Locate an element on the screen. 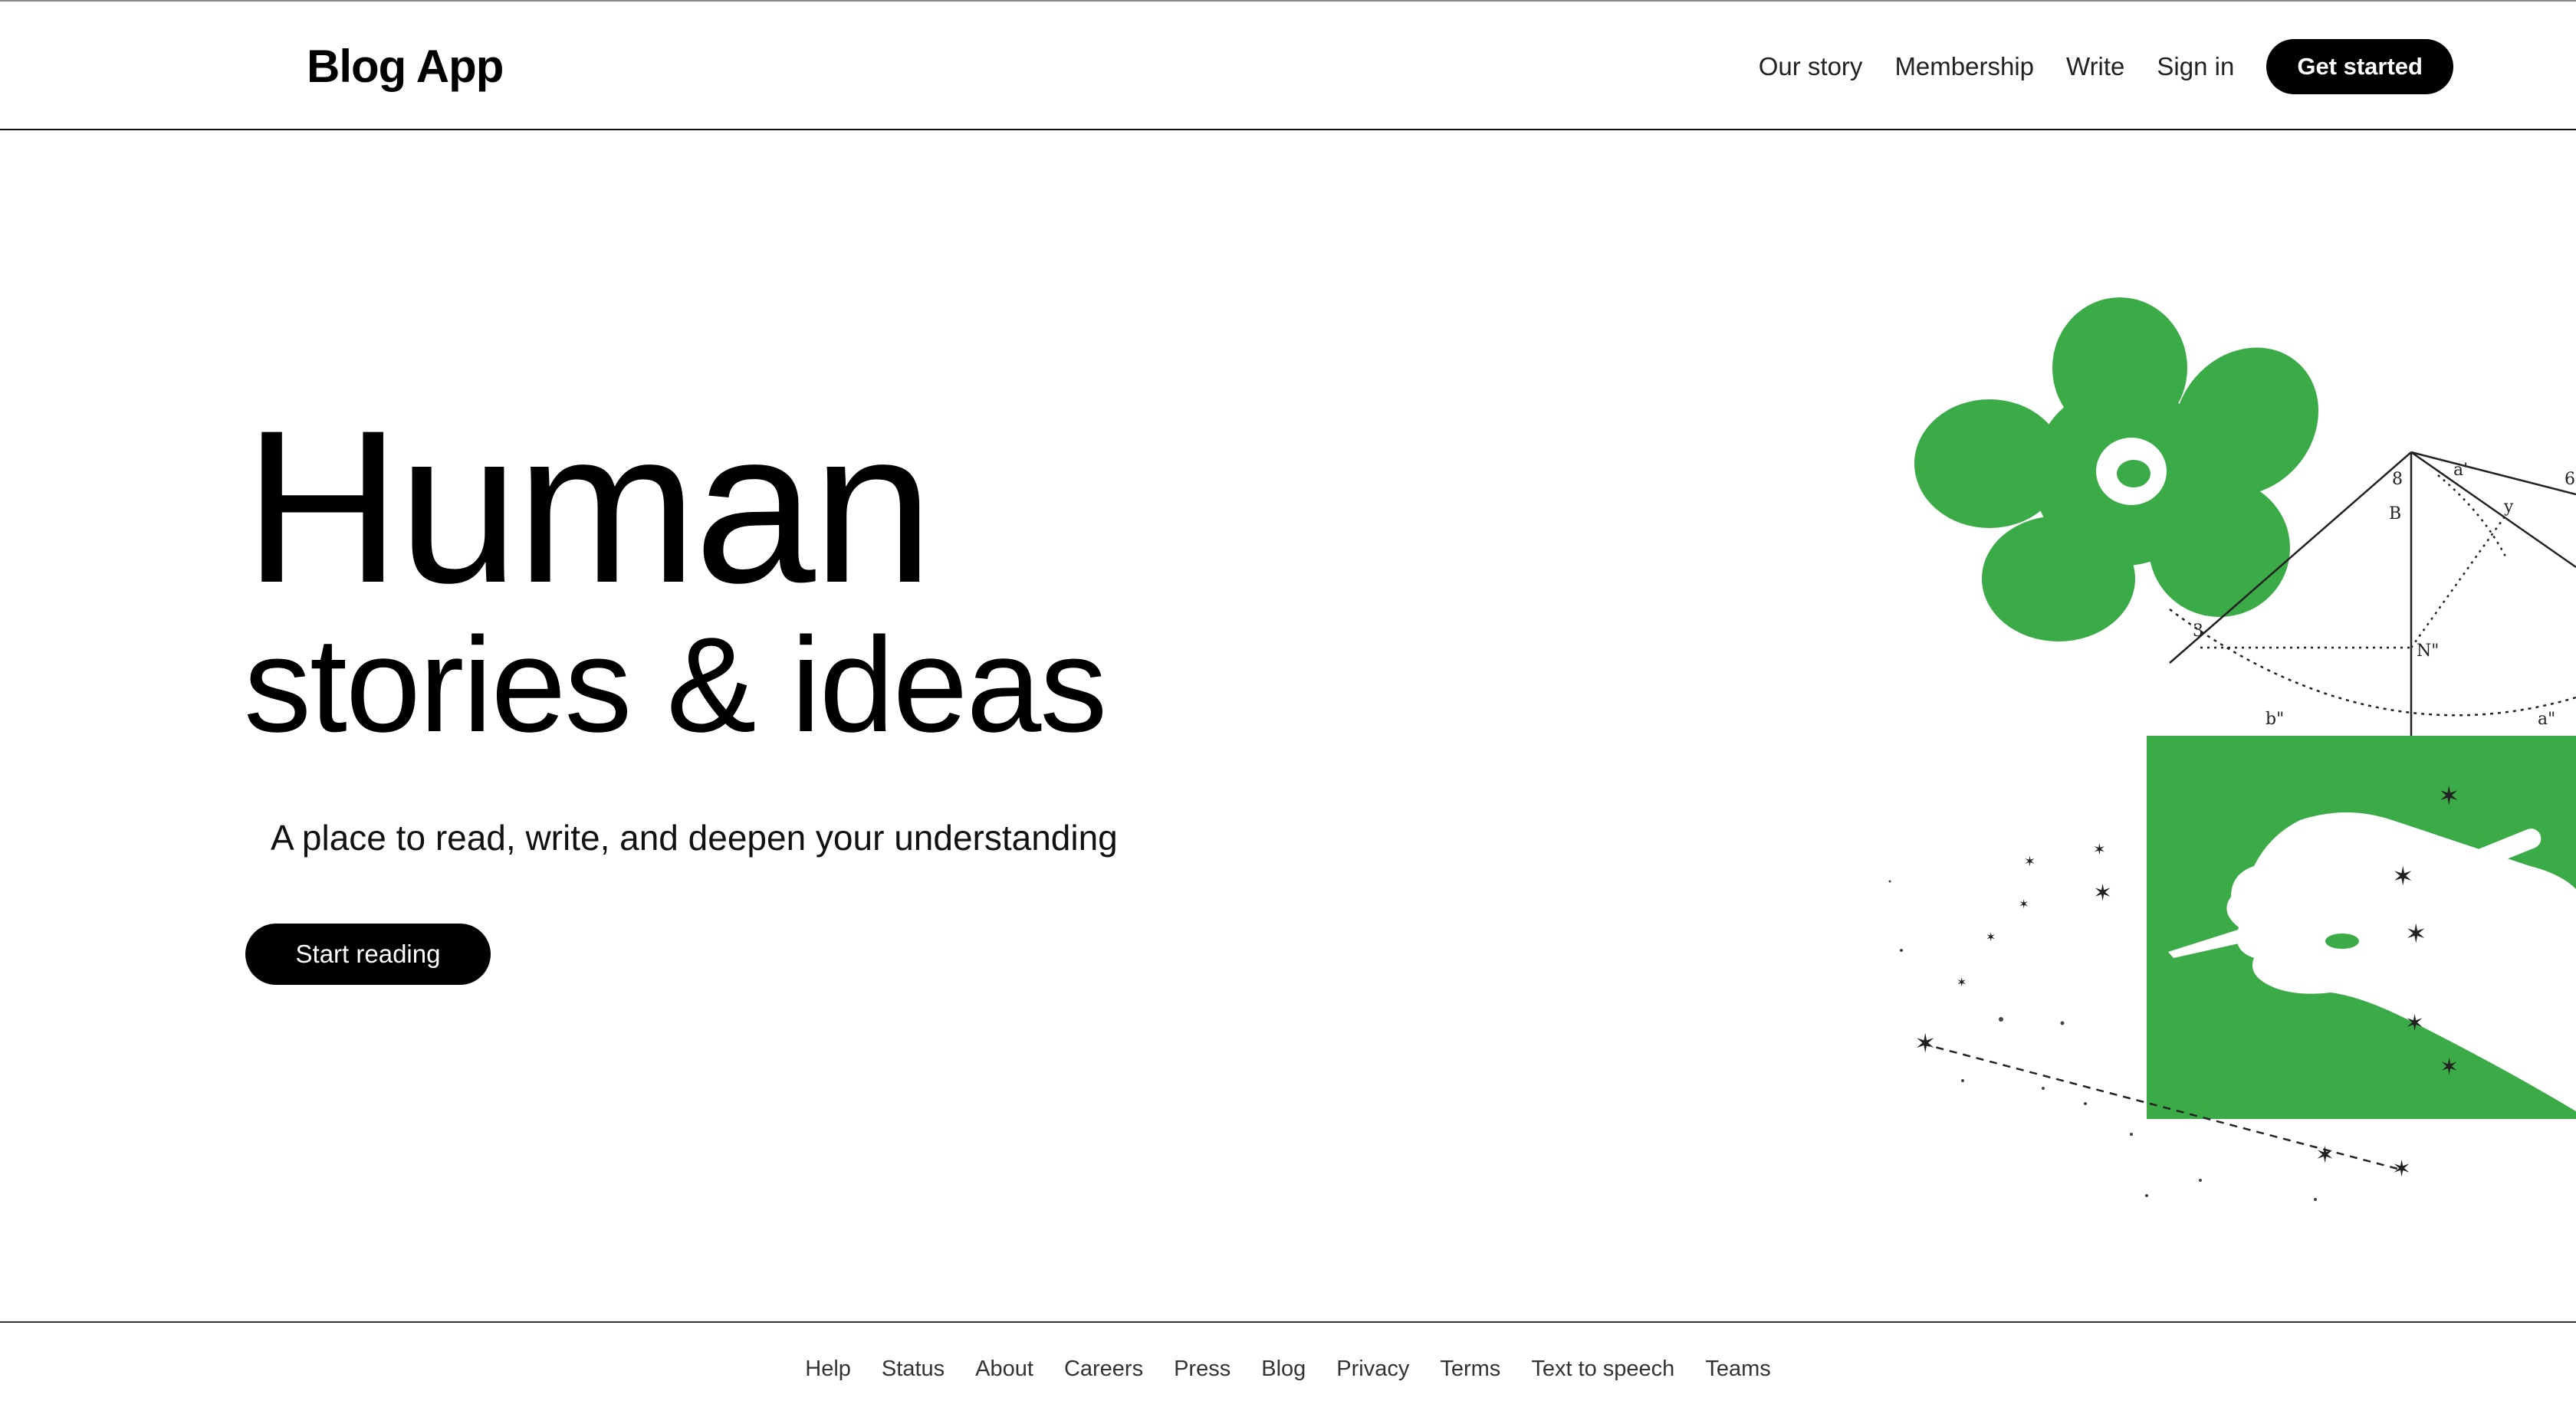 The height and width of the screenshot is (1424, 2576). start-reading-button: Start reading is located at coordinates (368, 955).